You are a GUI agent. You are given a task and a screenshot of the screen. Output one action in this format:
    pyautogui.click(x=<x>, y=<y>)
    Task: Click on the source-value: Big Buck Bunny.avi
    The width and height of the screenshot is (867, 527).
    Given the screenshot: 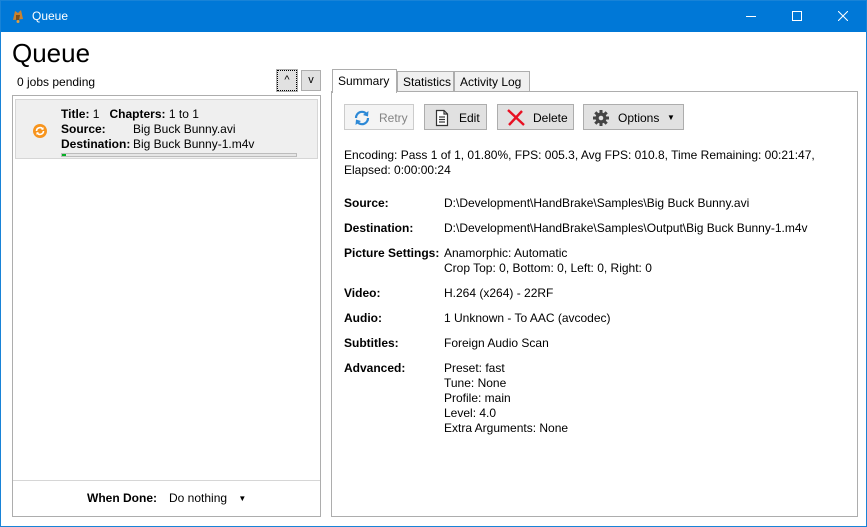 What is the action you would take?
    pyautogui.click(x=184, y=129)
    